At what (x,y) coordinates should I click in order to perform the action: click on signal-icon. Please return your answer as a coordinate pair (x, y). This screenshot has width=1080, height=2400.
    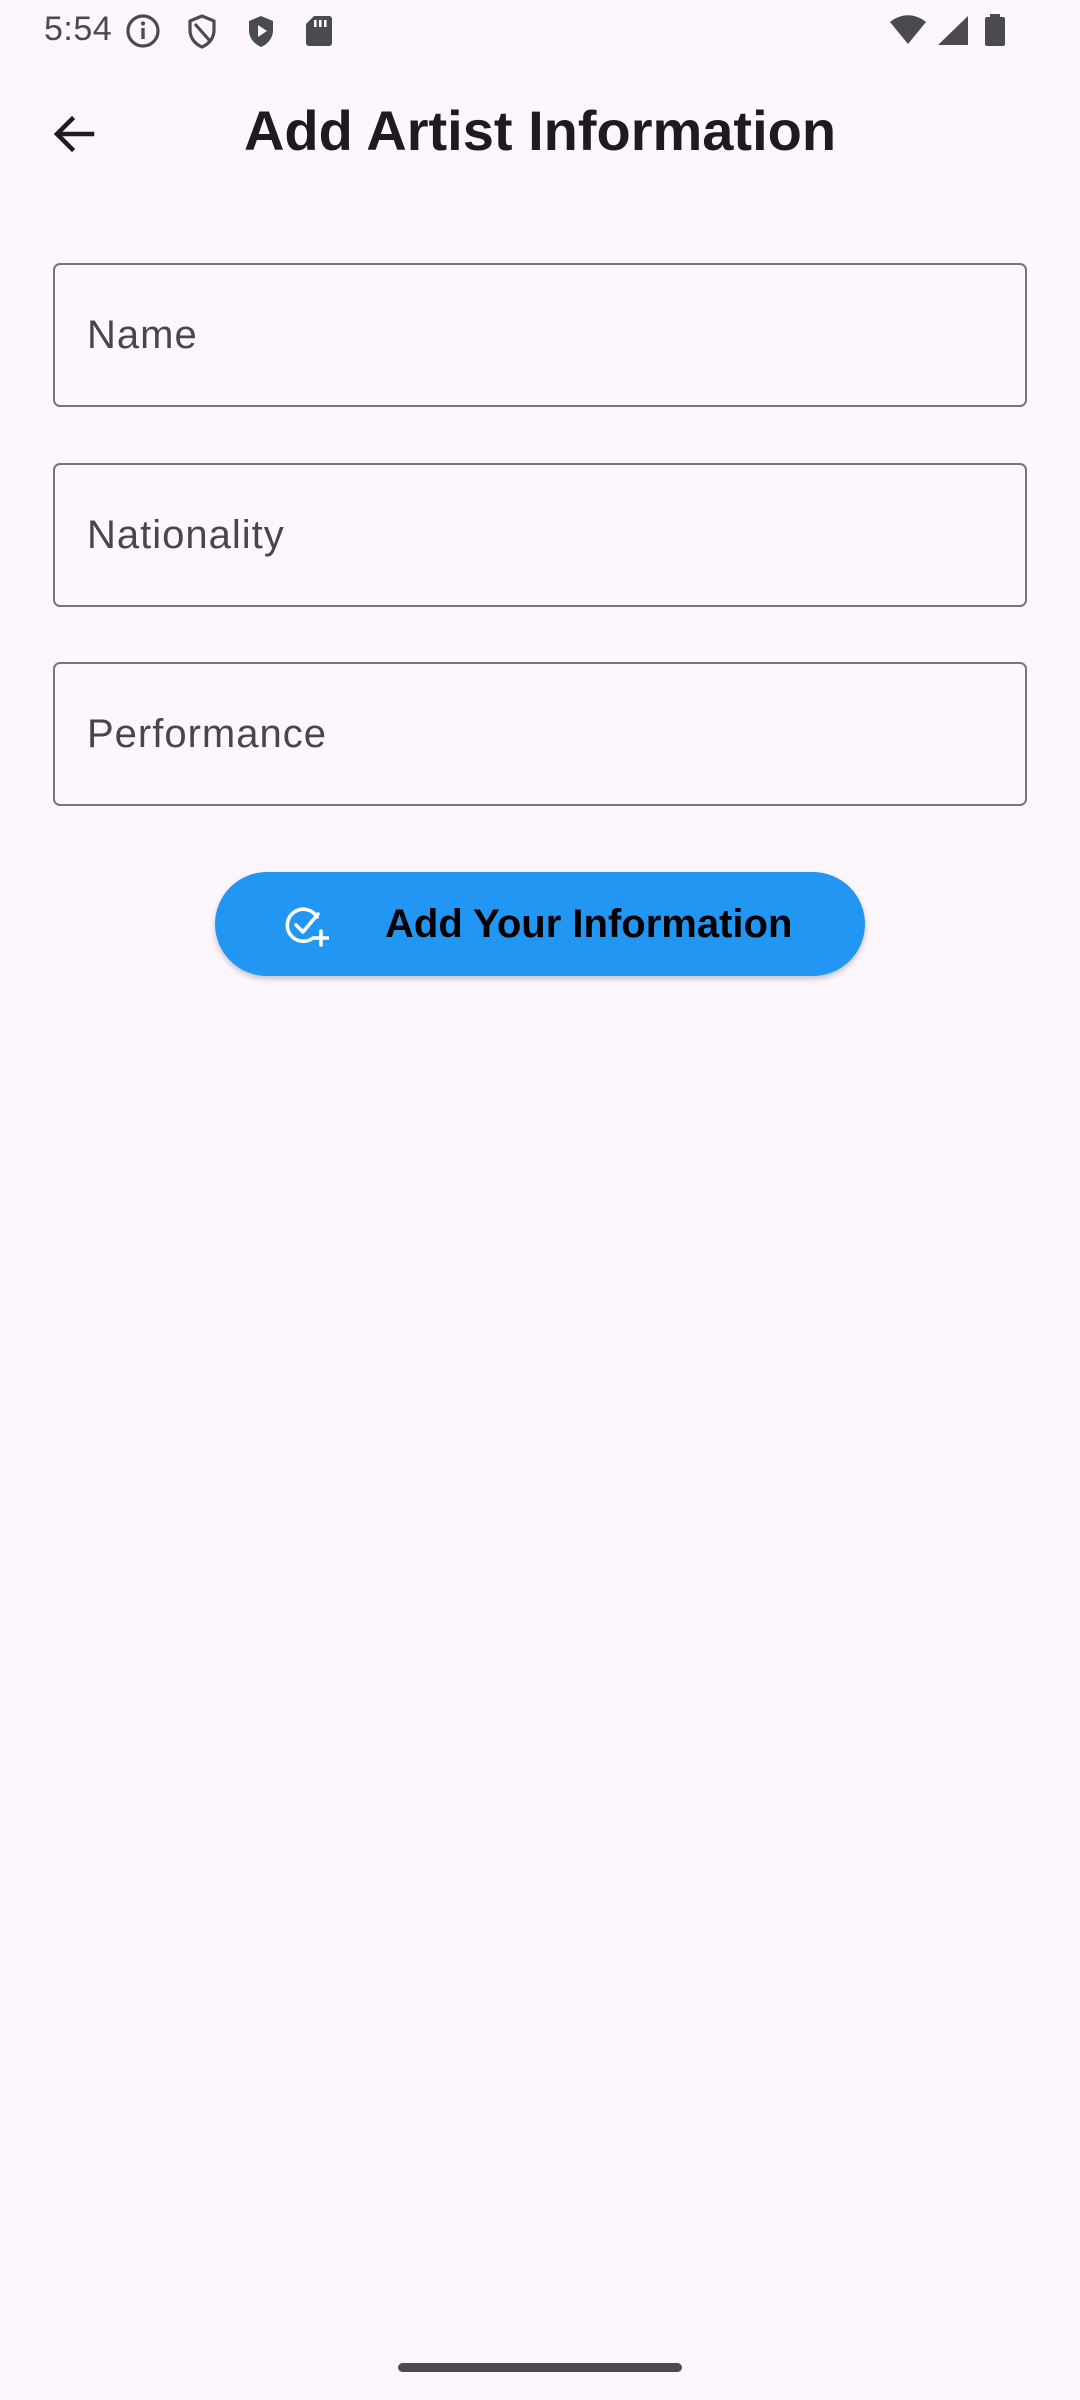
    Looking at the image, I should click on (953, 31).